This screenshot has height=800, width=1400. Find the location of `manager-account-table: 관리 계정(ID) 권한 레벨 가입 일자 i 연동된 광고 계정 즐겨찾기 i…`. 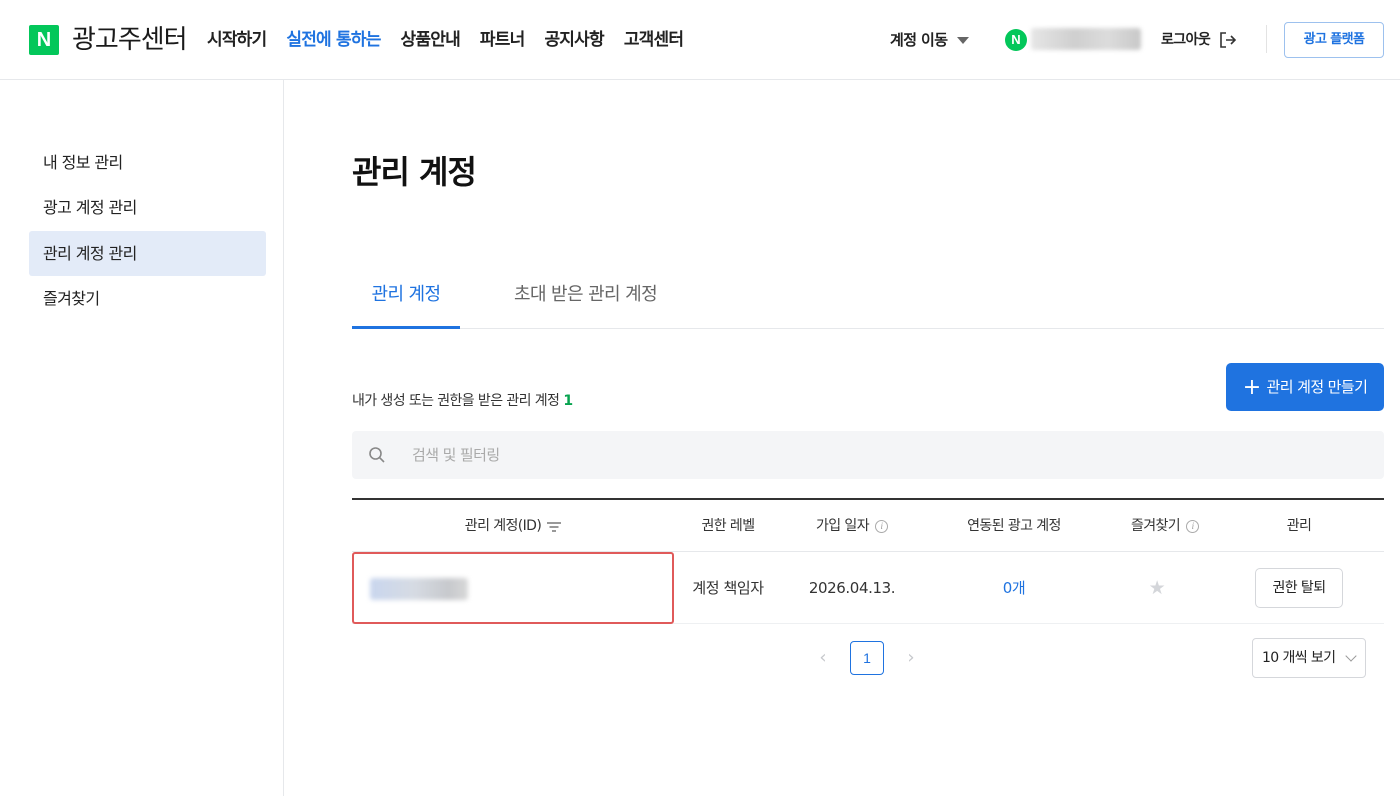

manager-account-table: 관리 계정(ID) 권한 레벨 가입 일자 i 연동된 광고 계정 즐겨찾기 i… is located at coordinates (868, 561).